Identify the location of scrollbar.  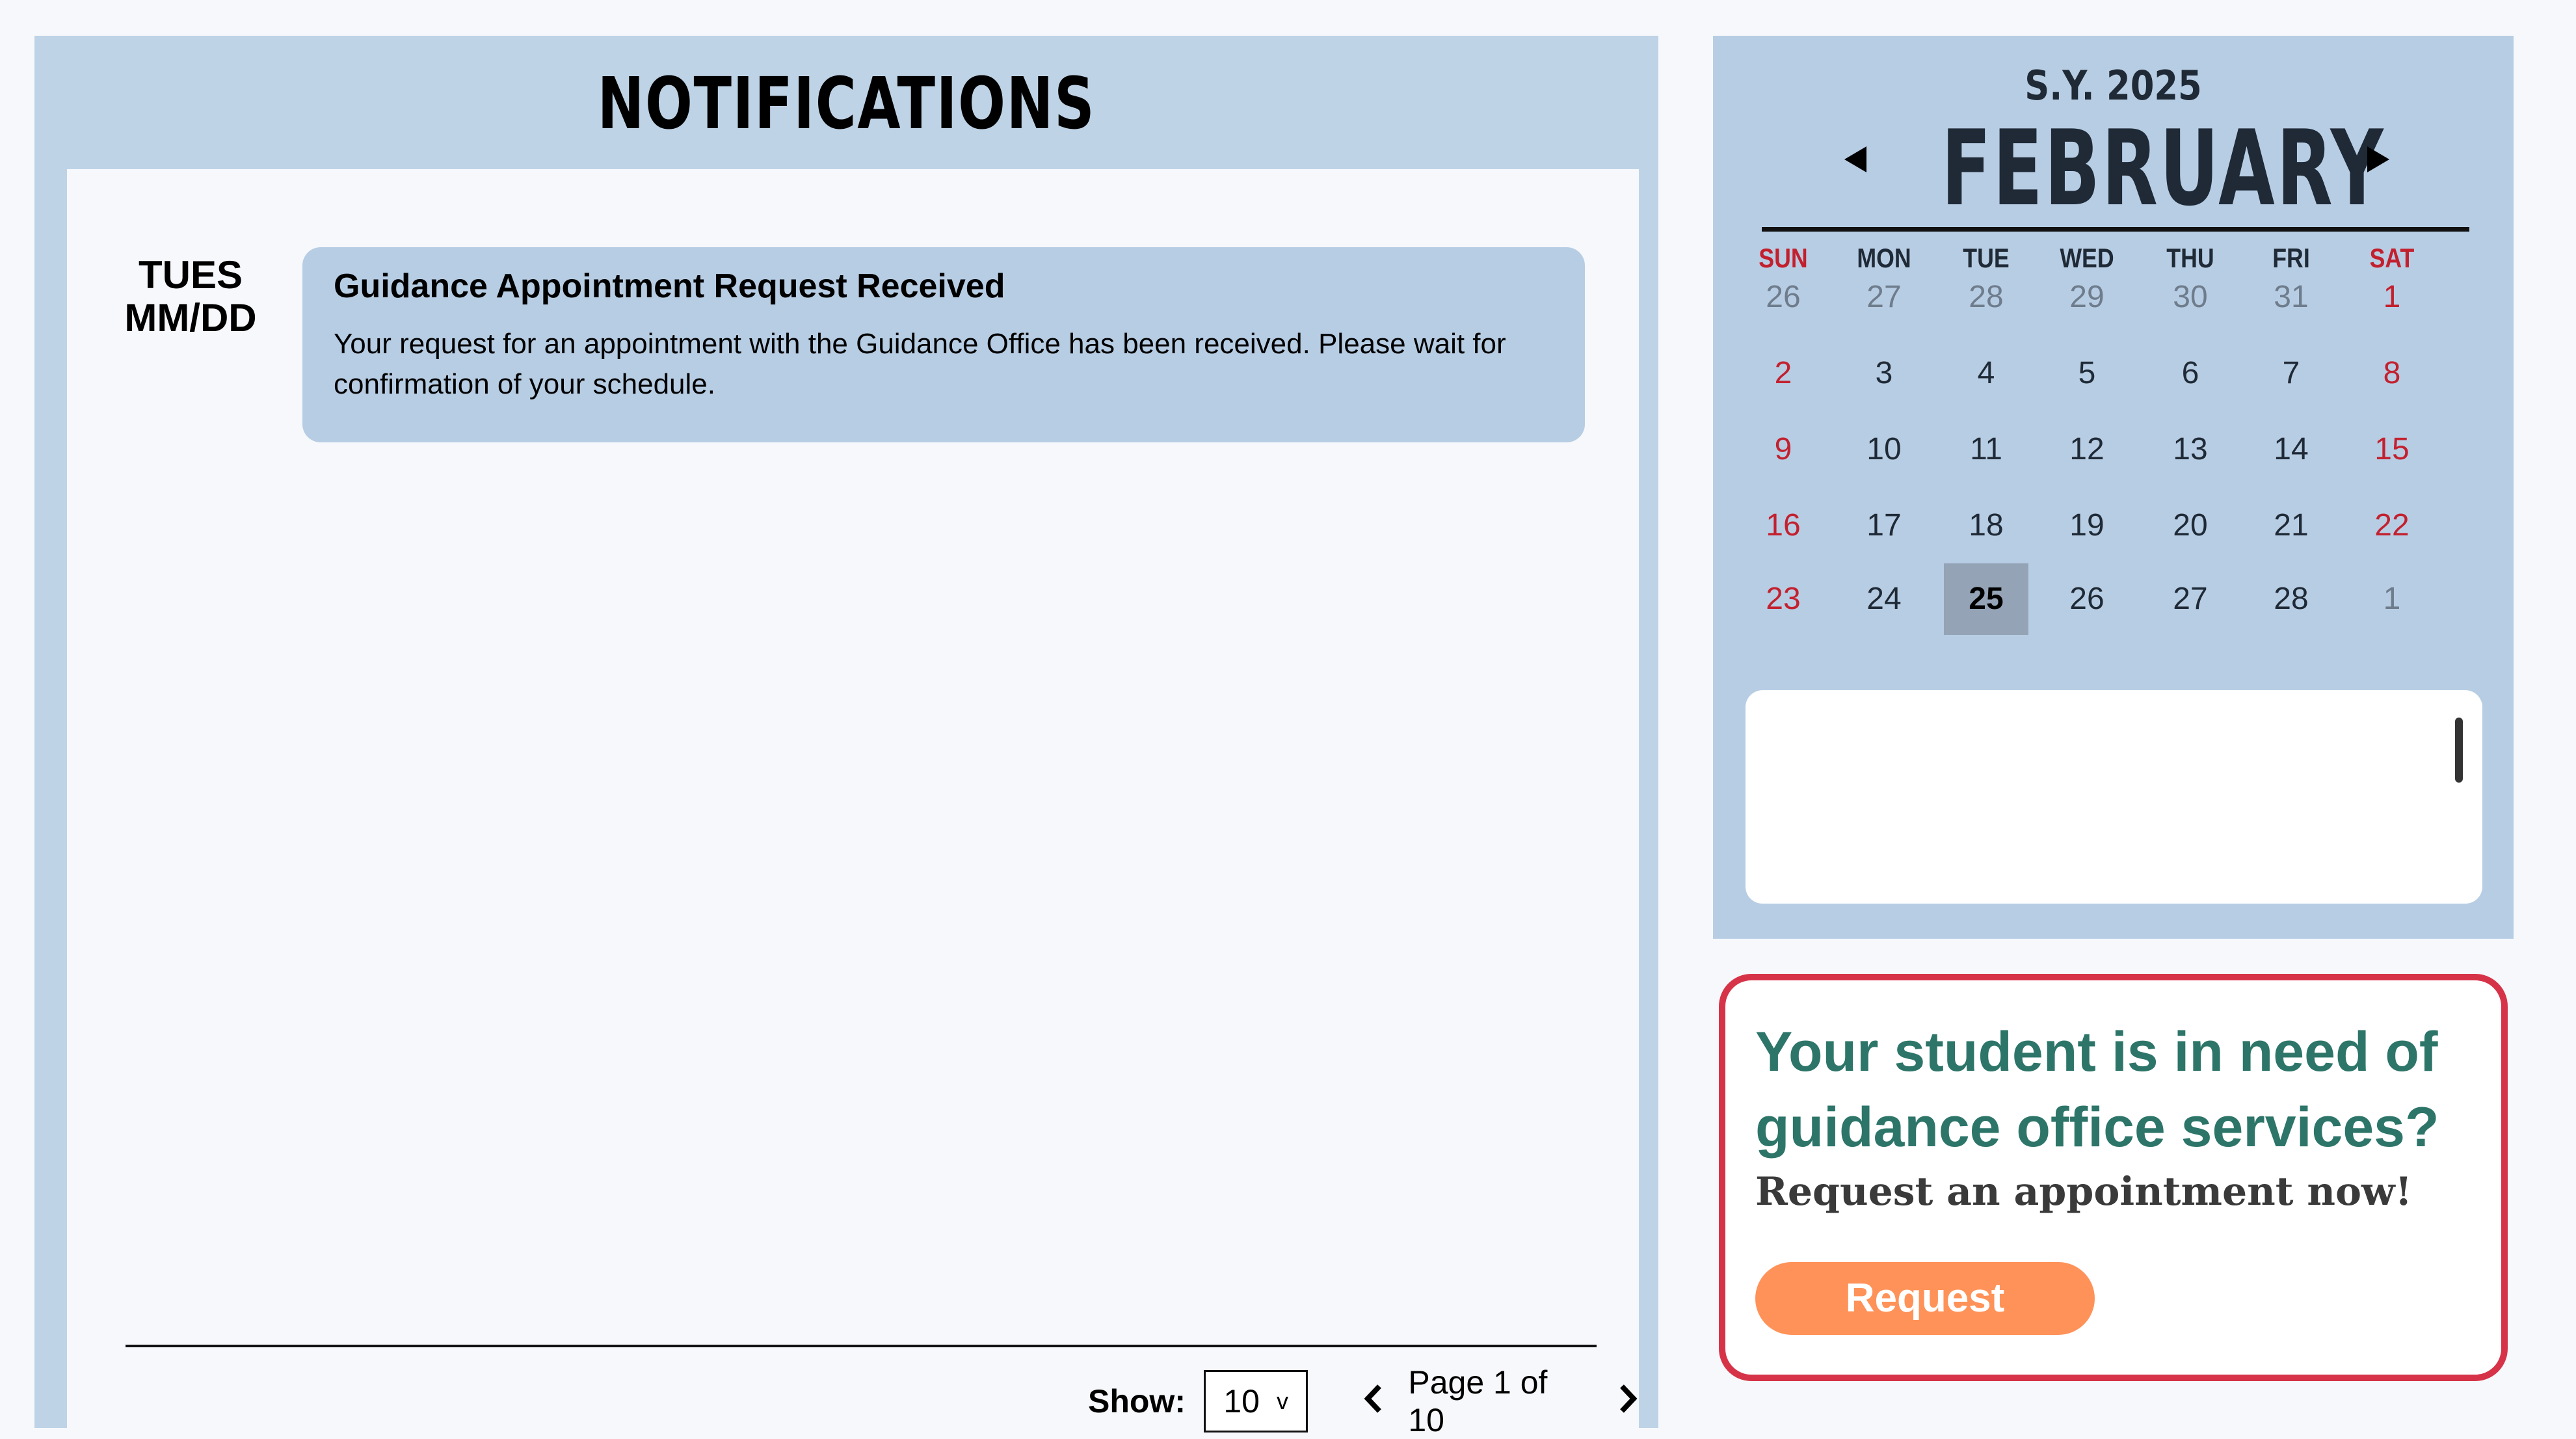
(2459, 750).